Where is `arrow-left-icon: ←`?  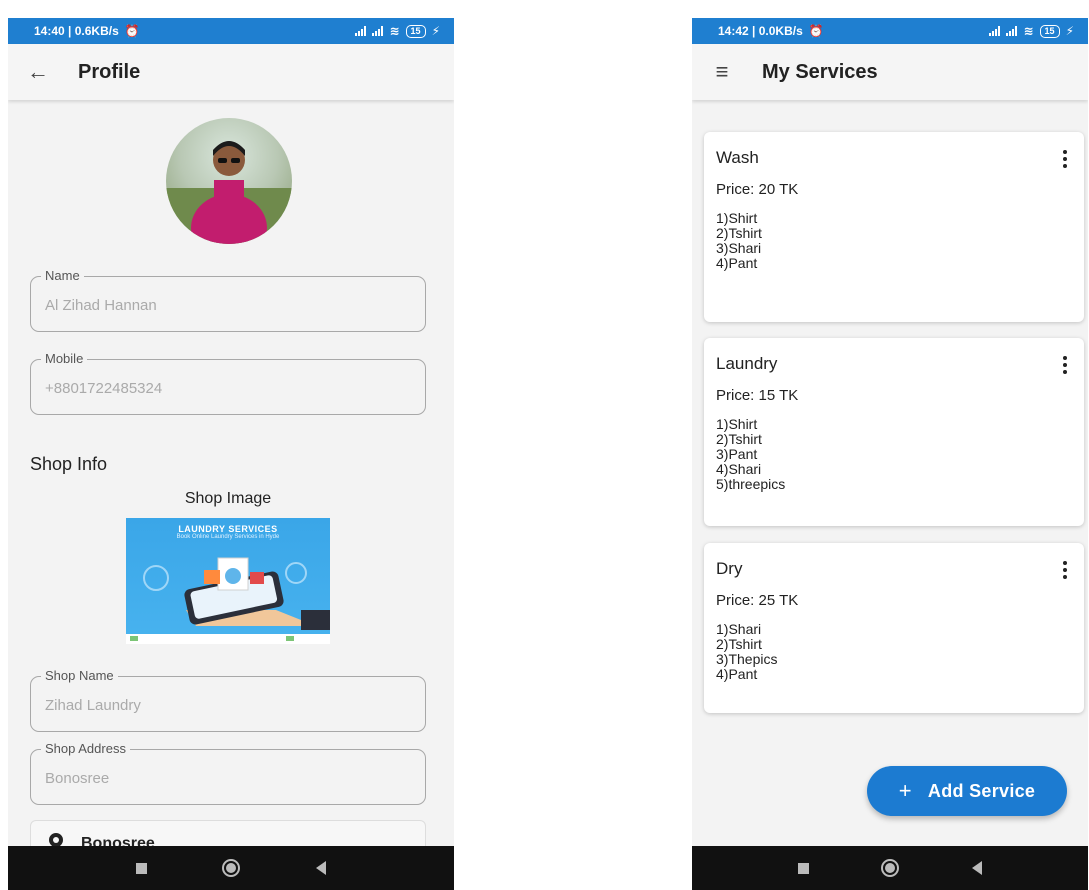 arrow-left-icon: ← is located at coordinates (38, 72).